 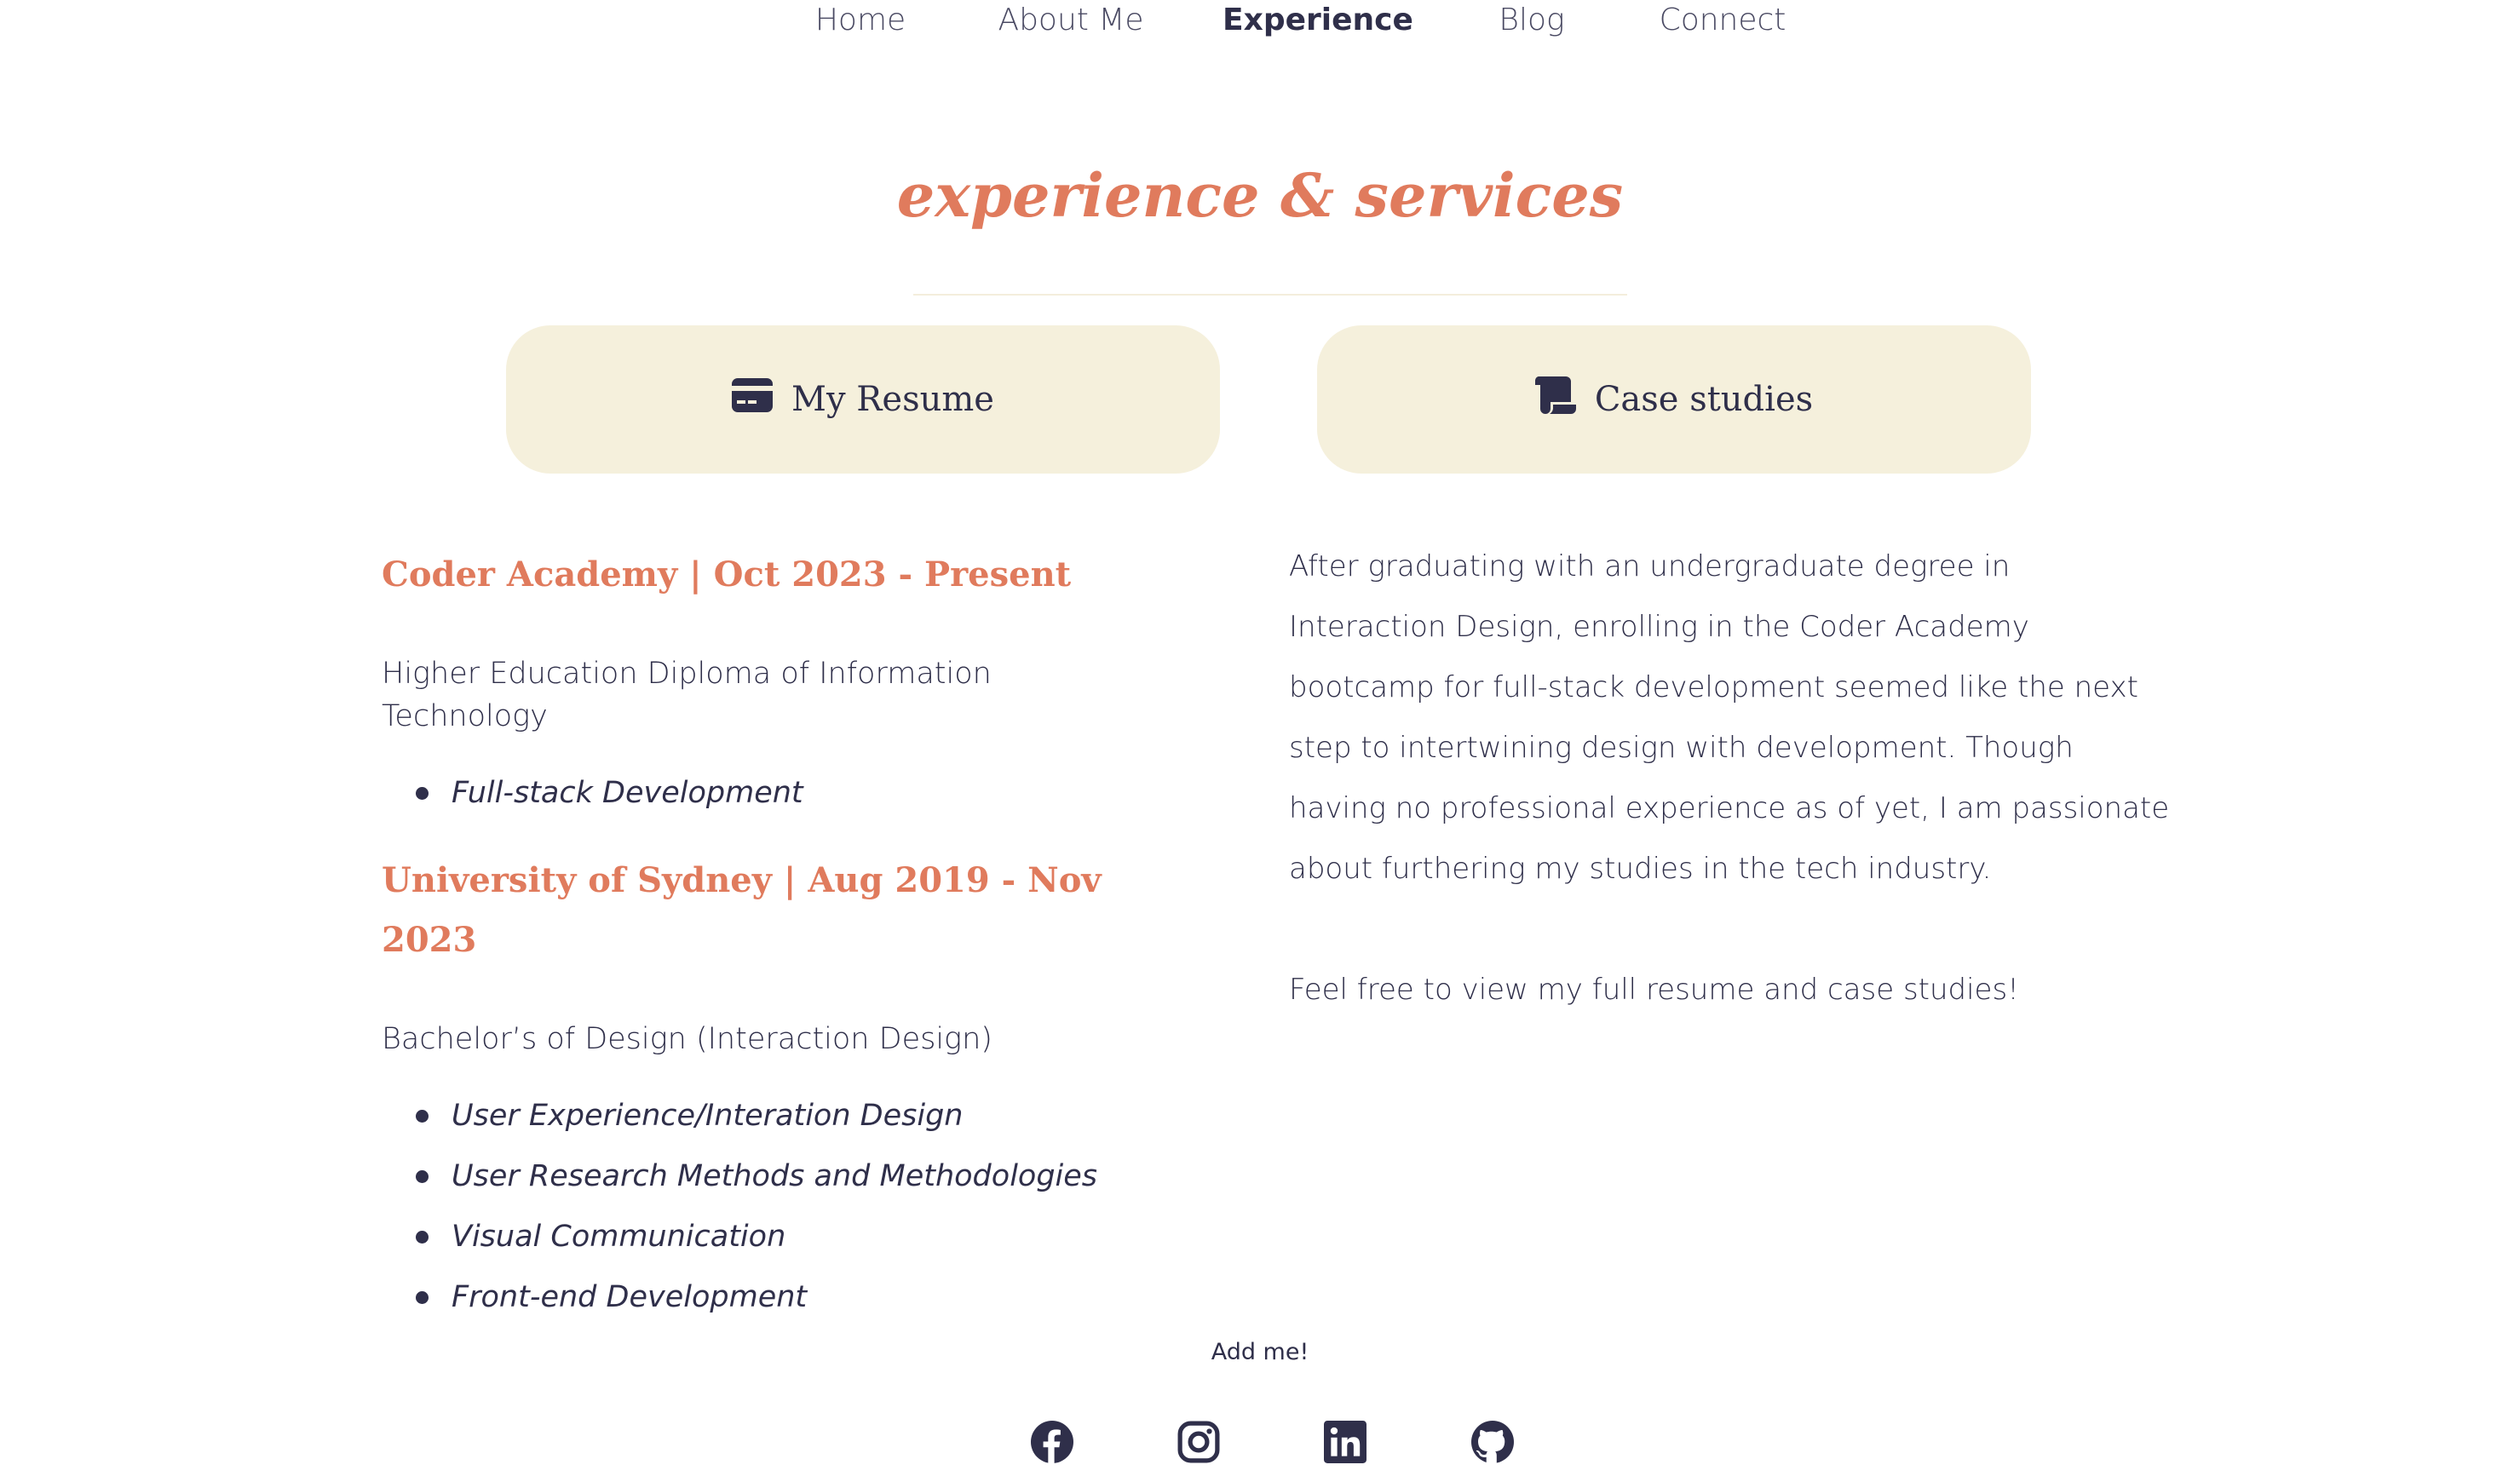 What do you see at coordinates (892, 399) in the screenshot?
I see `my-resume-label: My Resume` at bounding box center [892, 399].